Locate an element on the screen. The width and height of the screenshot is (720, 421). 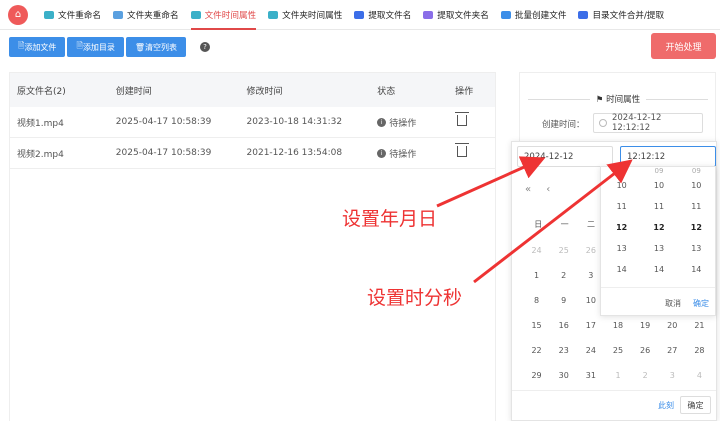
tab-label: 提取文件名 is located at coordinates (390, 15).